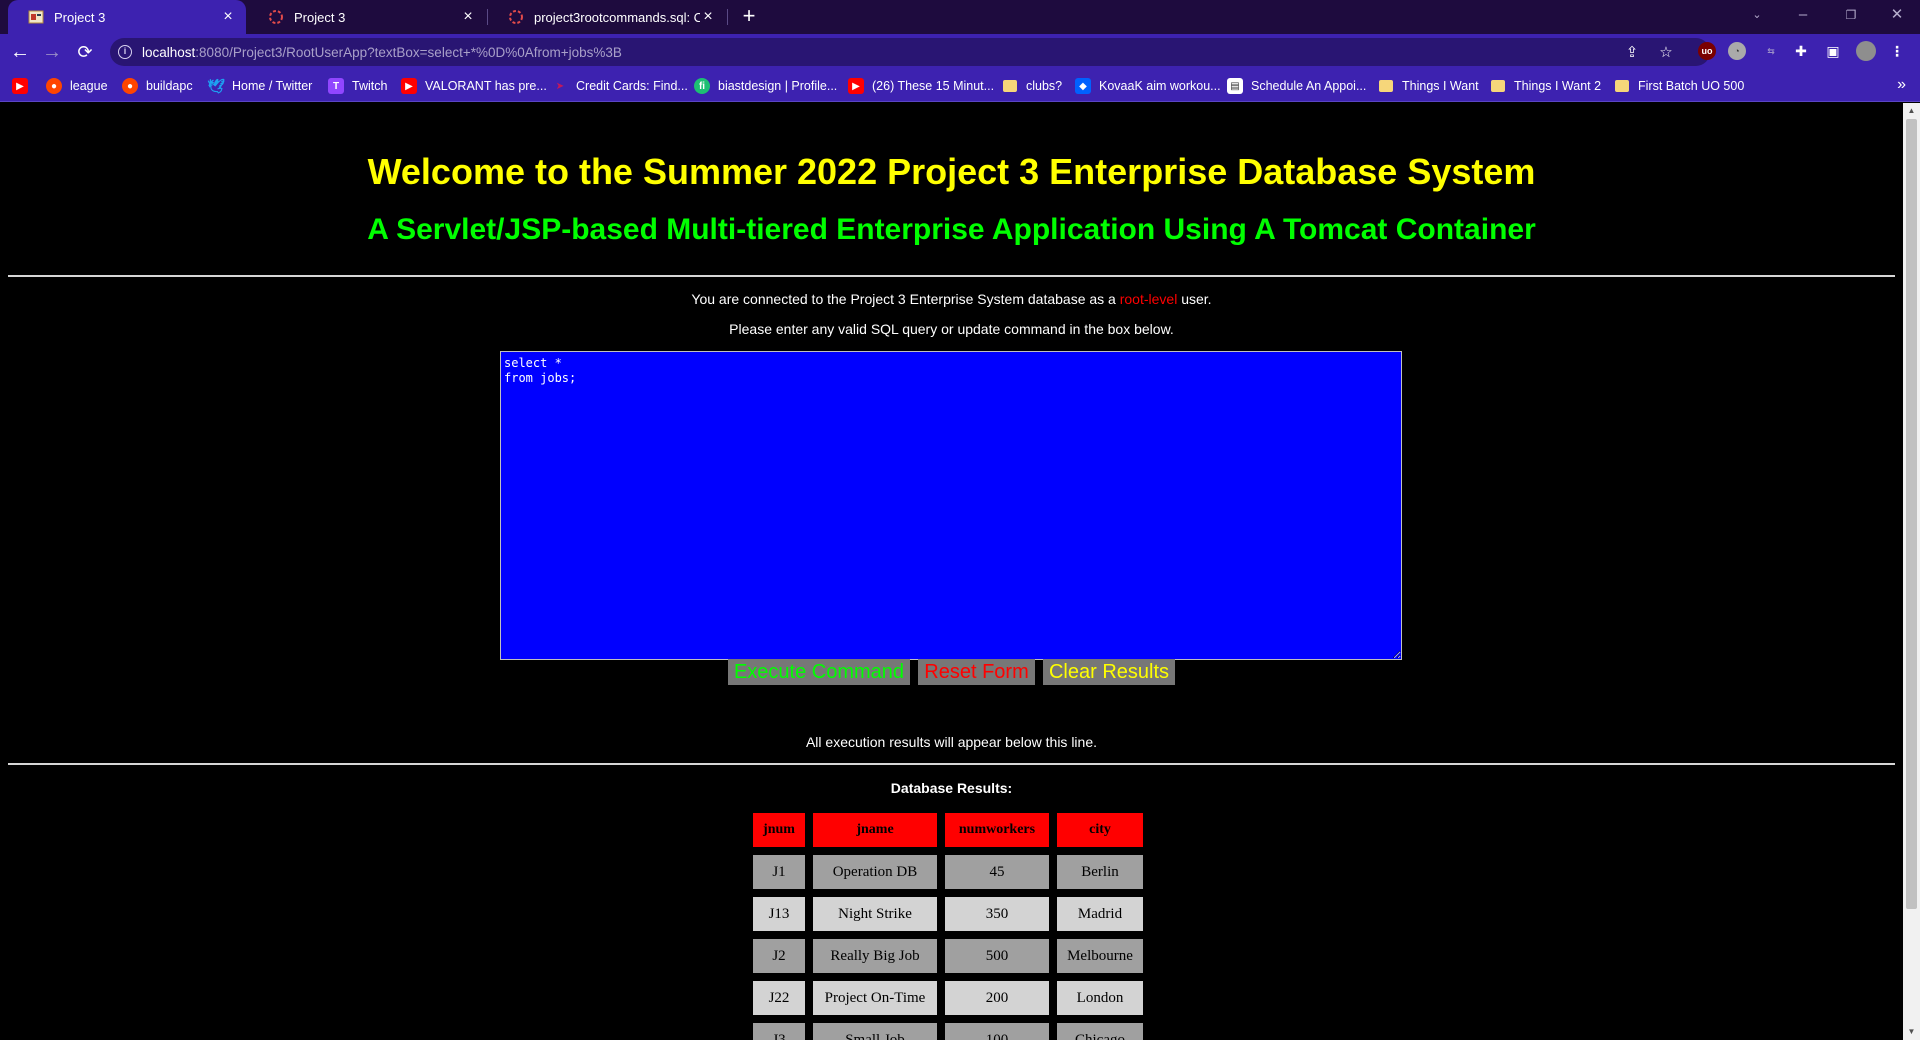 The height and width of the screenshot is (1040, 1920). Describe the element at coordinates (997, 872) in the screenshot. I see `table-cell: 45` at that location.